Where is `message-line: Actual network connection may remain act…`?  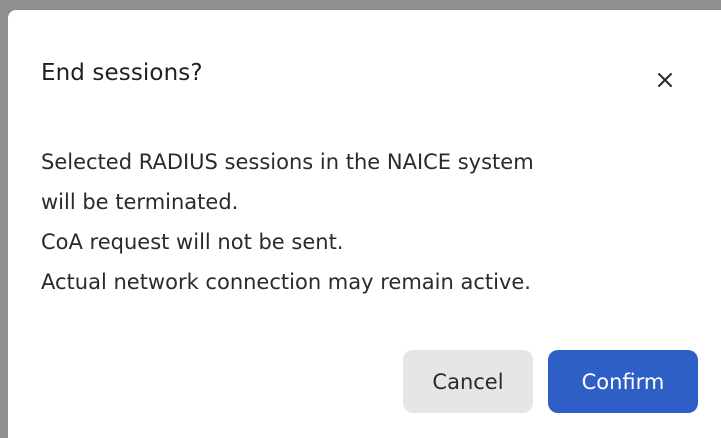
message-line: Actual network connection may remain act… is located at coordinates (286, 282).